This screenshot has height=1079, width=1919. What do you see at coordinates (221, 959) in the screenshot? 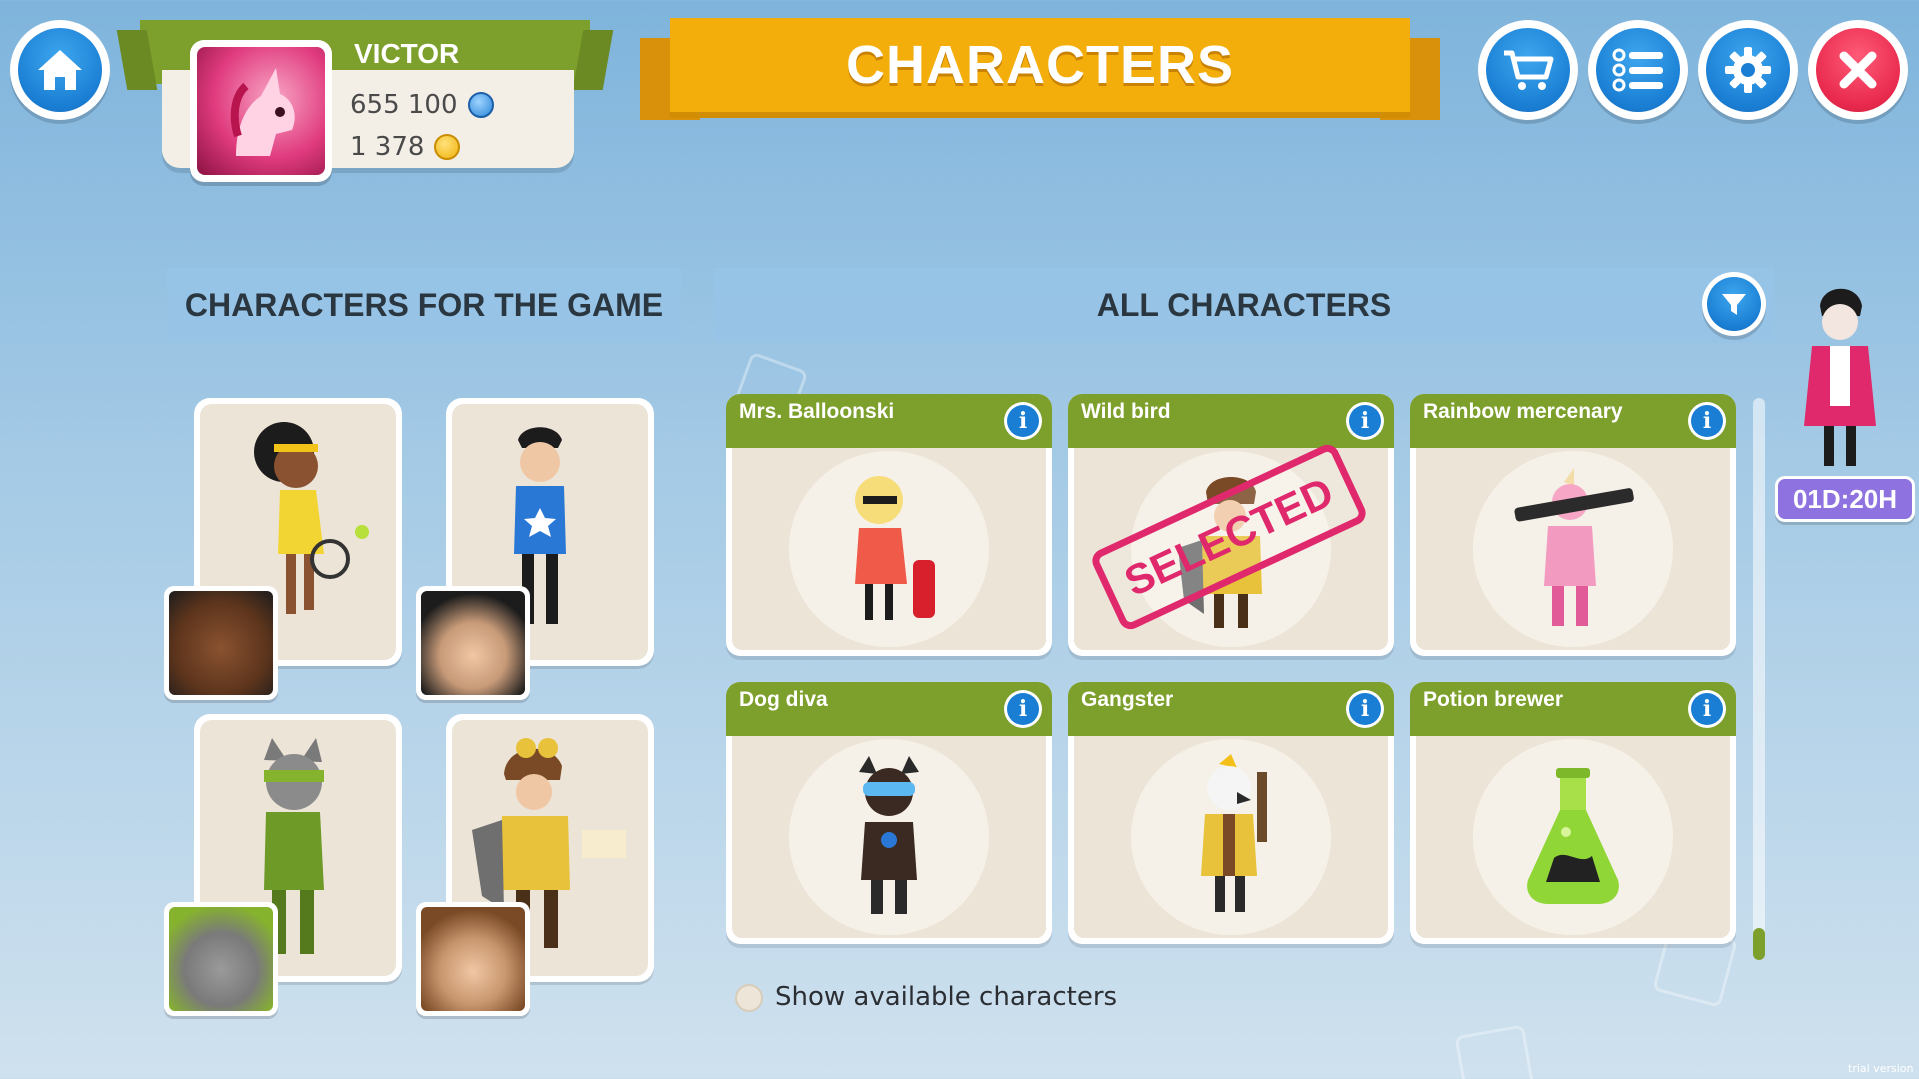
I see `game-slot-3-portrait` at bounding box center [221, 959].